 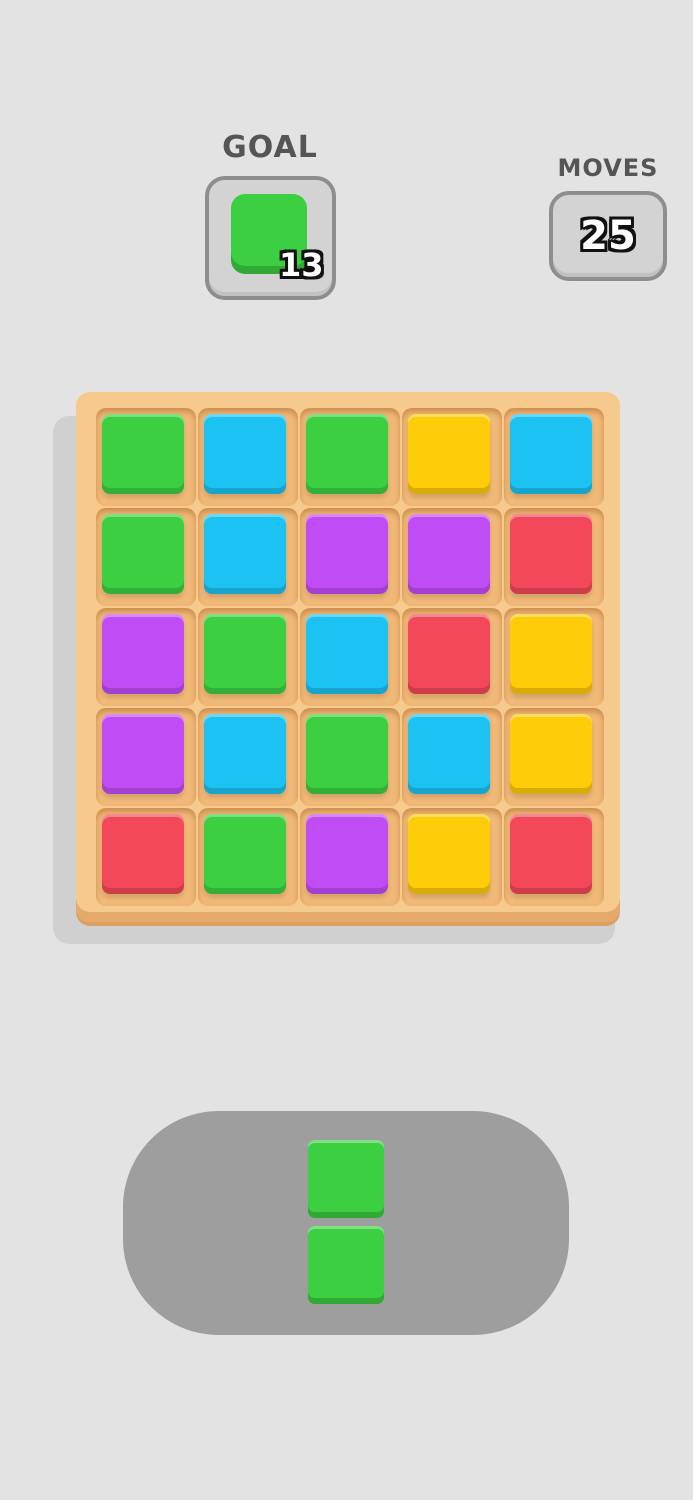 What do you see at coordinates (270, 147) in the screenshot?
I see `goal-label: GOAL` at bounding box center [270, 147].